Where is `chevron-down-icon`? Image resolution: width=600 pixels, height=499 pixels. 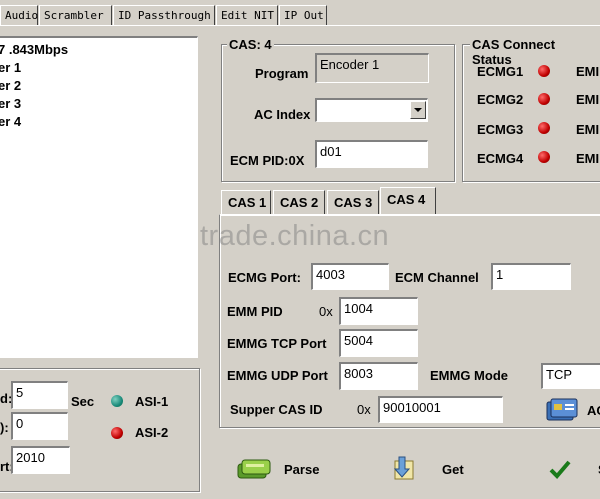
chevron-down-icon is located at coordinates (418, 110).